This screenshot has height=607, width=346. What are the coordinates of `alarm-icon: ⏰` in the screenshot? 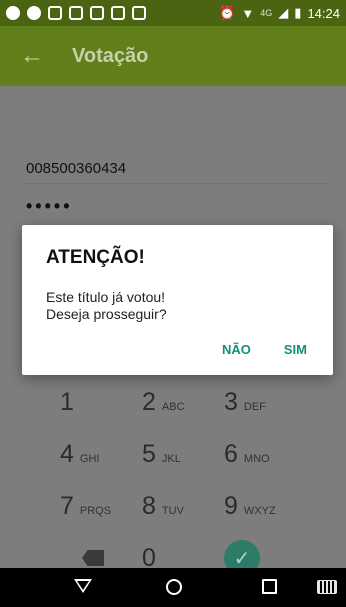 It's located at (227, 12).